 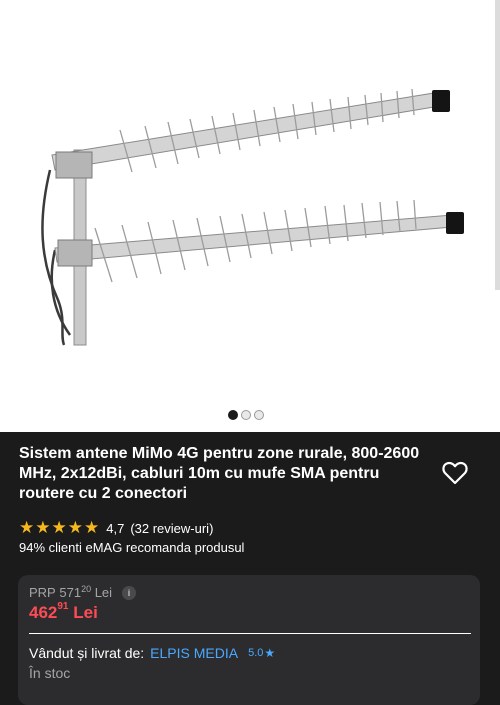 I want to click on seller-link: ELPIS MEDIA, so click(x=194, y=653).